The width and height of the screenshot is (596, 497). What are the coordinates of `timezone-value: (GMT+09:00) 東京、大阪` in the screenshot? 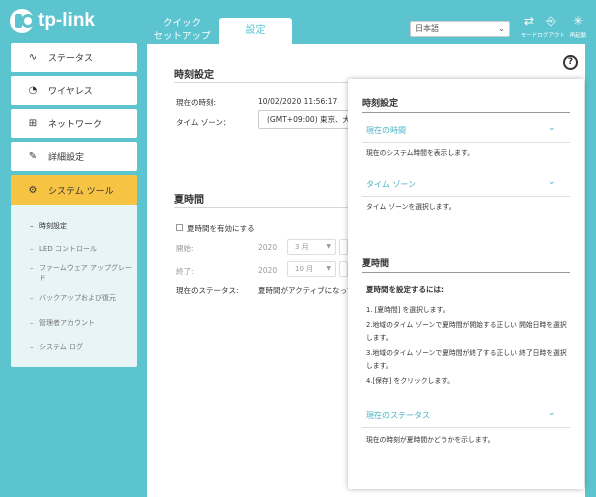 It's located at (310, 119).